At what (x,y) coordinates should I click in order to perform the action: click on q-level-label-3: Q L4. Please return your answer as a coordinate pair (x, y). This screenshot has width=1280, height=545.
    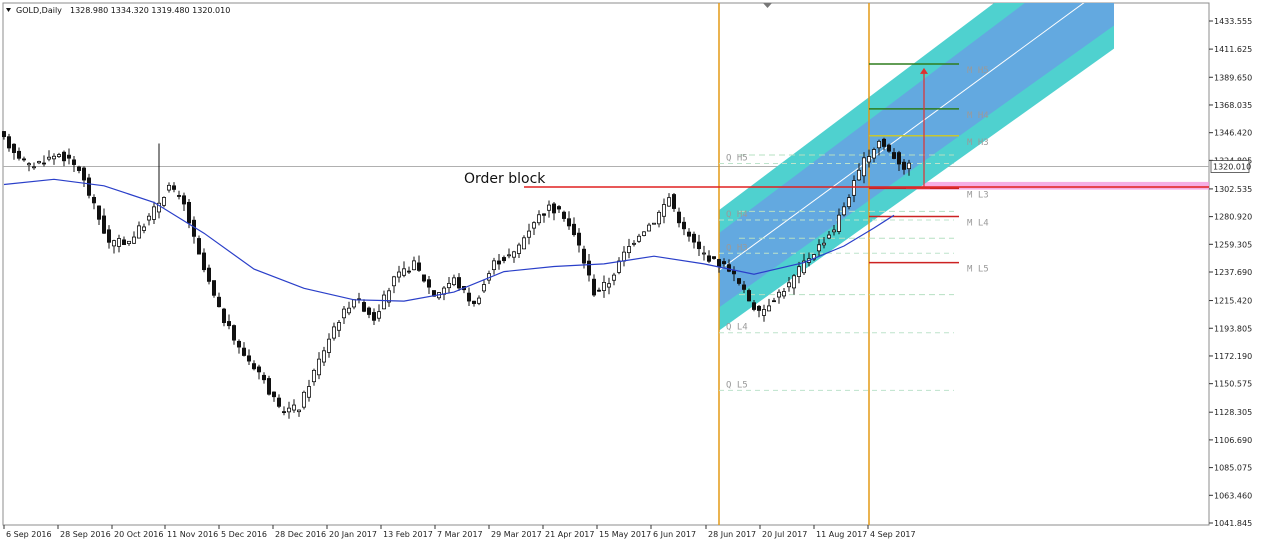
    Looking at the image, I should click on (737, 328).